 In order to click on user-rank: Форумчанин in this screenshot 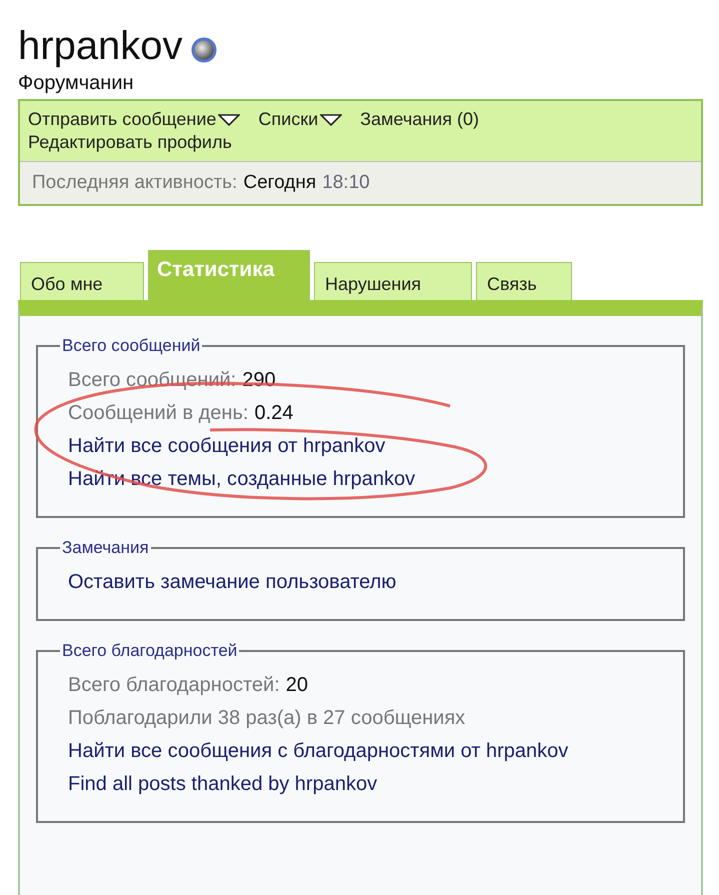, I will do `click(76, 83)`.